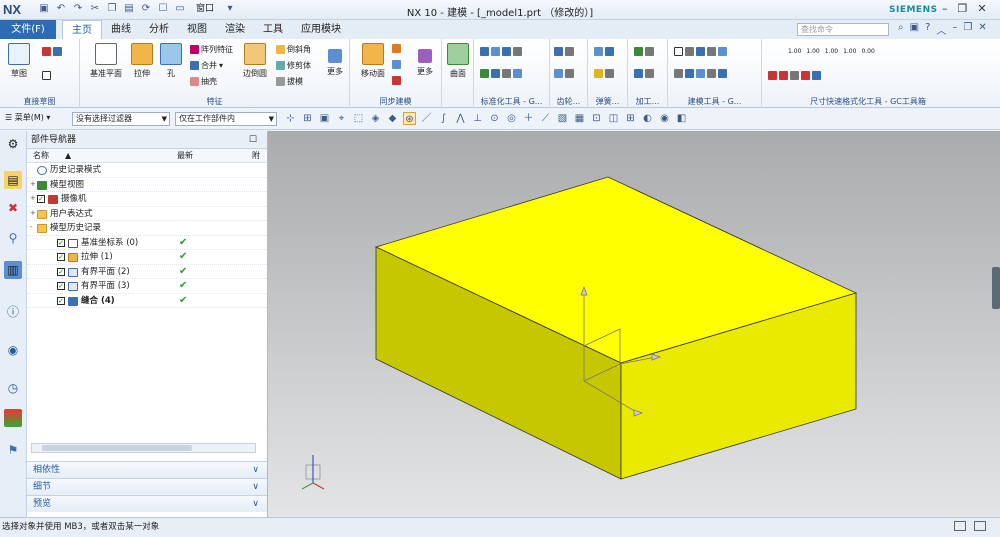 This screenshot has height=537, width=1000. What do you see at coordinates (13, 180) in the screenshot?
I see `part-navigator-icon: ▤` at bounding box center [13, 180].